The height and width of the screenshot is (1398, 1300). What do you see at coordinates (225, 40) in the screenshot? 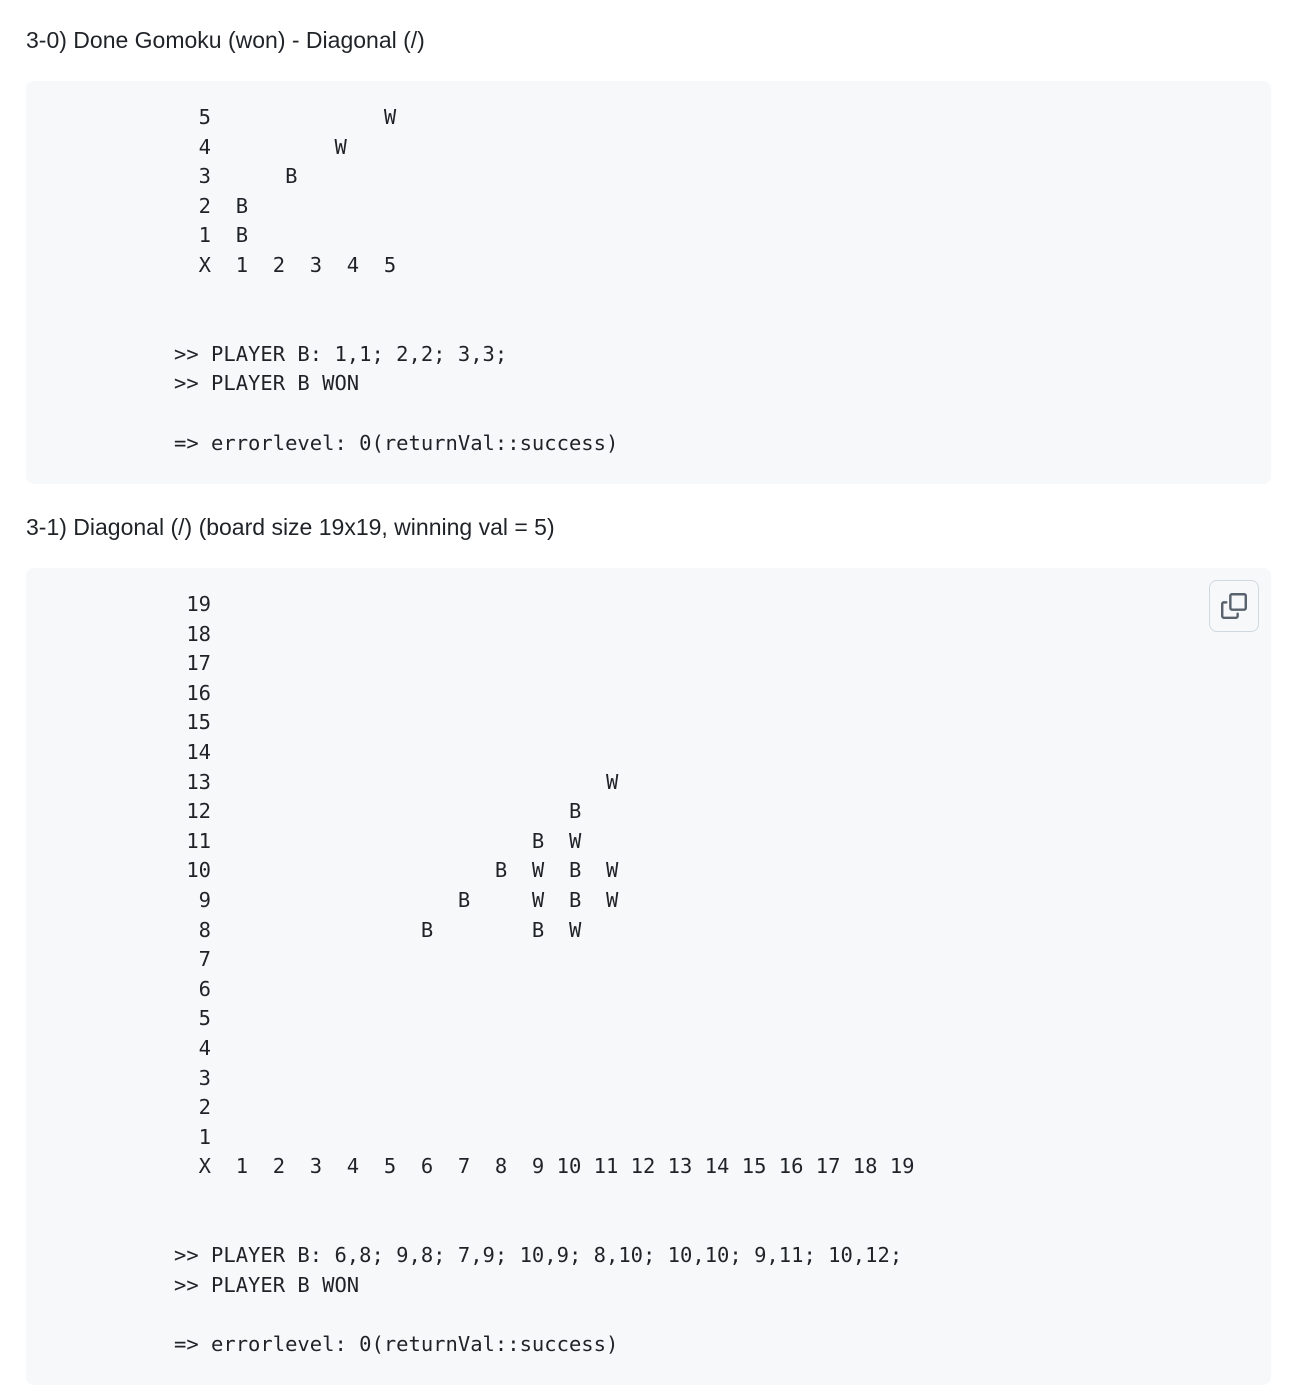
I see `section-title-diagonal-done: 3-0) Done Gomoku (won) - Diagonal (/)` at bounding box center [225, 40].